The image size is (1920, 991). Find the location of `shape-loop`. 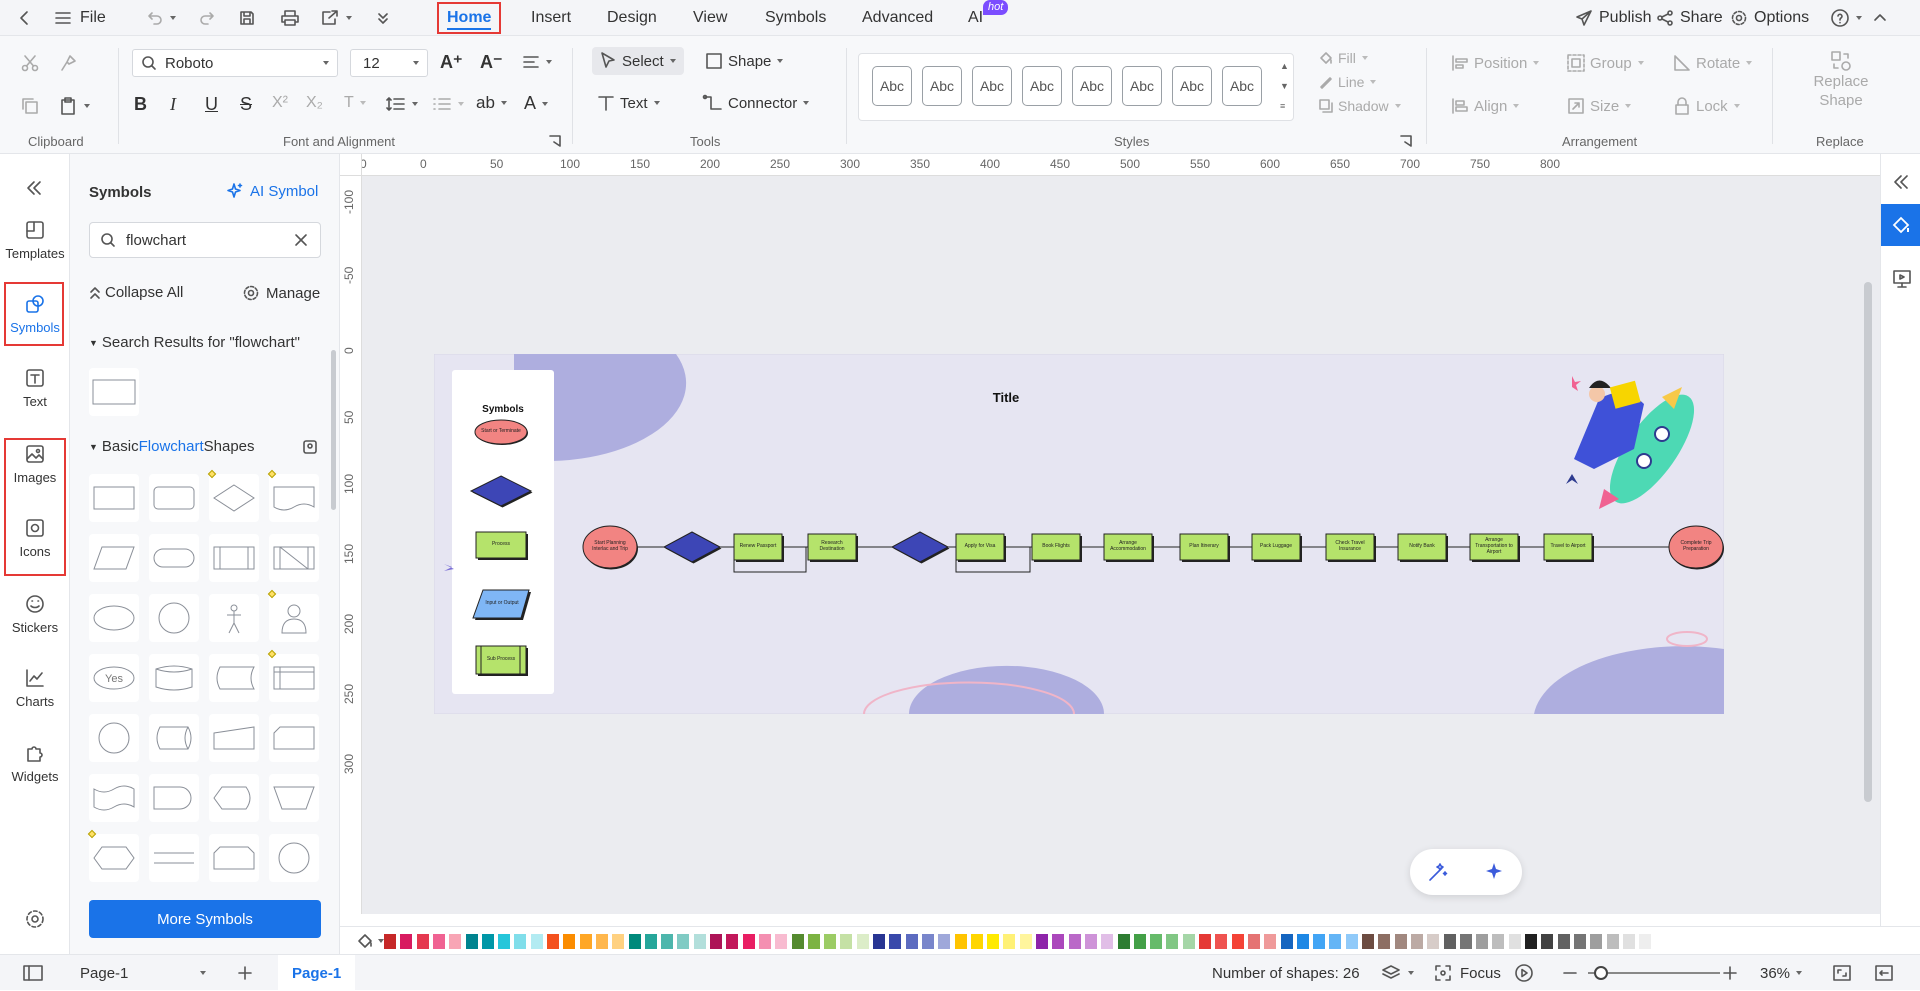

shape-loop is located at coordinates (234, 858).